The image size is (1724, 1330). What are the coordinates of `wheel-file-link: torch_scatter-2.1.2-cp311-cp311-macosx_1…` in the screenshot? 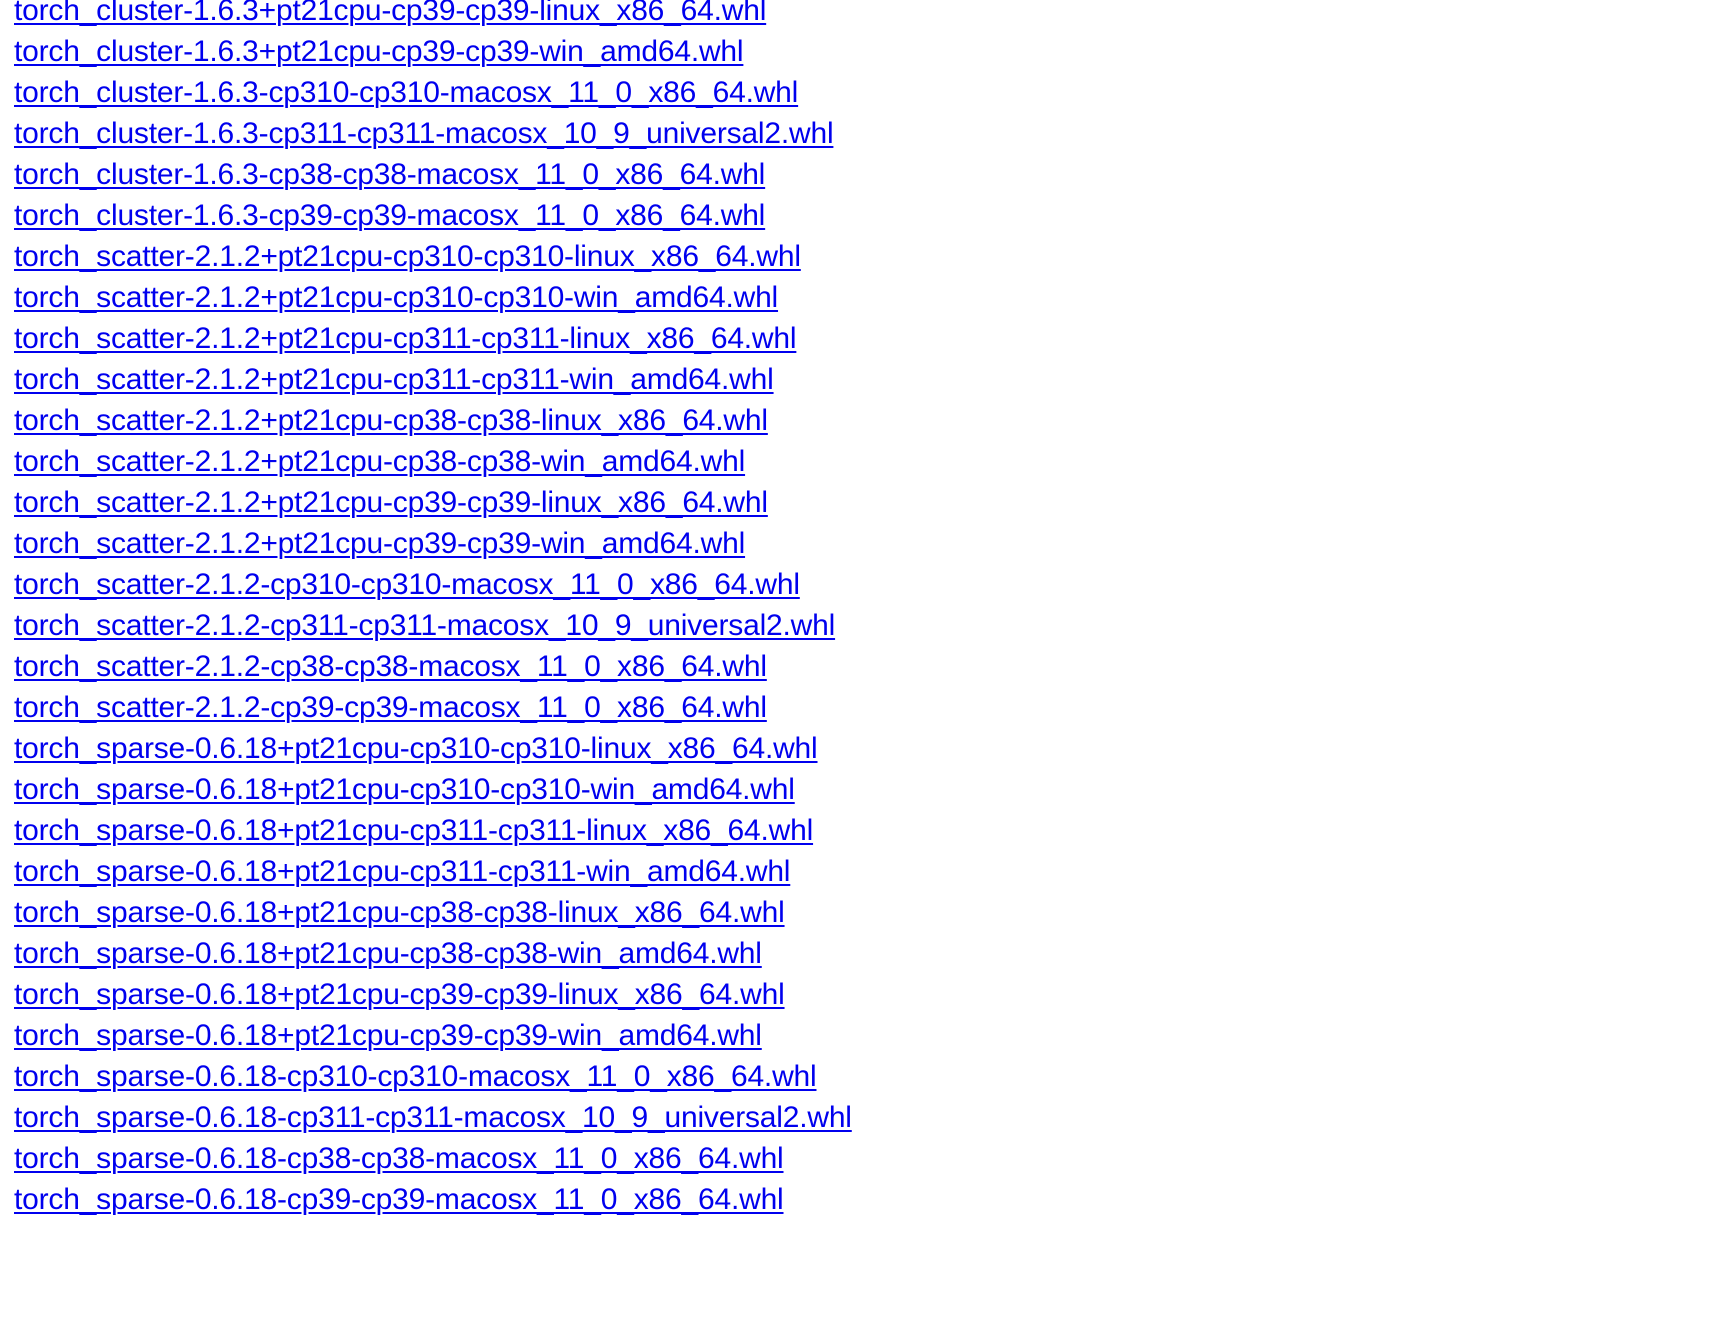 It's located at (424, 625).